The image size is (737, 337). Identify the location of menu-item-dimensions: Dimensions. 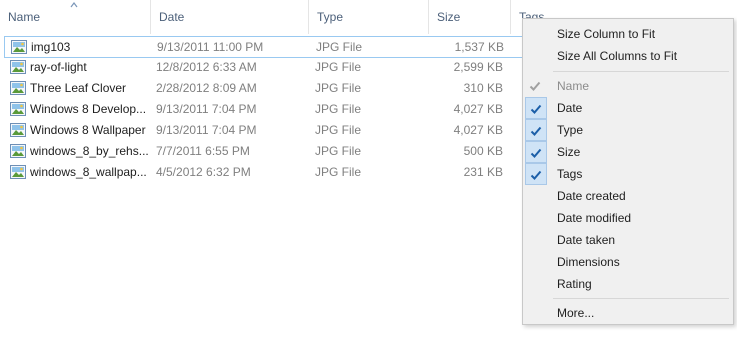
(628, 262).